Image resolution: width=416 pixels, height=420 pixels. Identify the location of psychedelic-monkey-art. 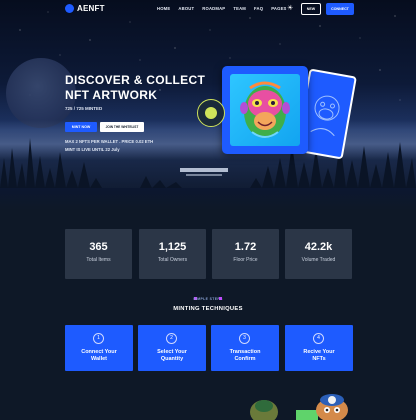
(265, 110).